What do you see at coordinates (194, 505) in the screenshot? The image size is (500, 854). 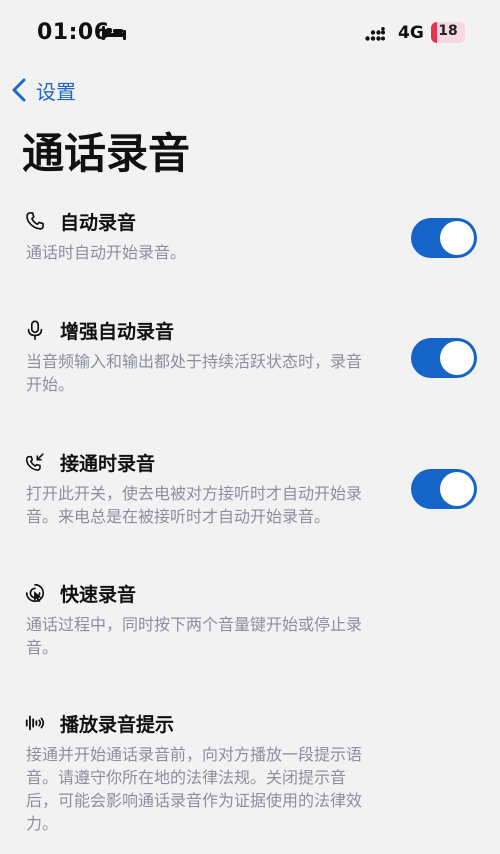 I see `setting-description: 打开此开关，使去电被对方接听时才自动开始录音。来电总是在被接听时才自动开始录音。` at bounding box center [194, 505].